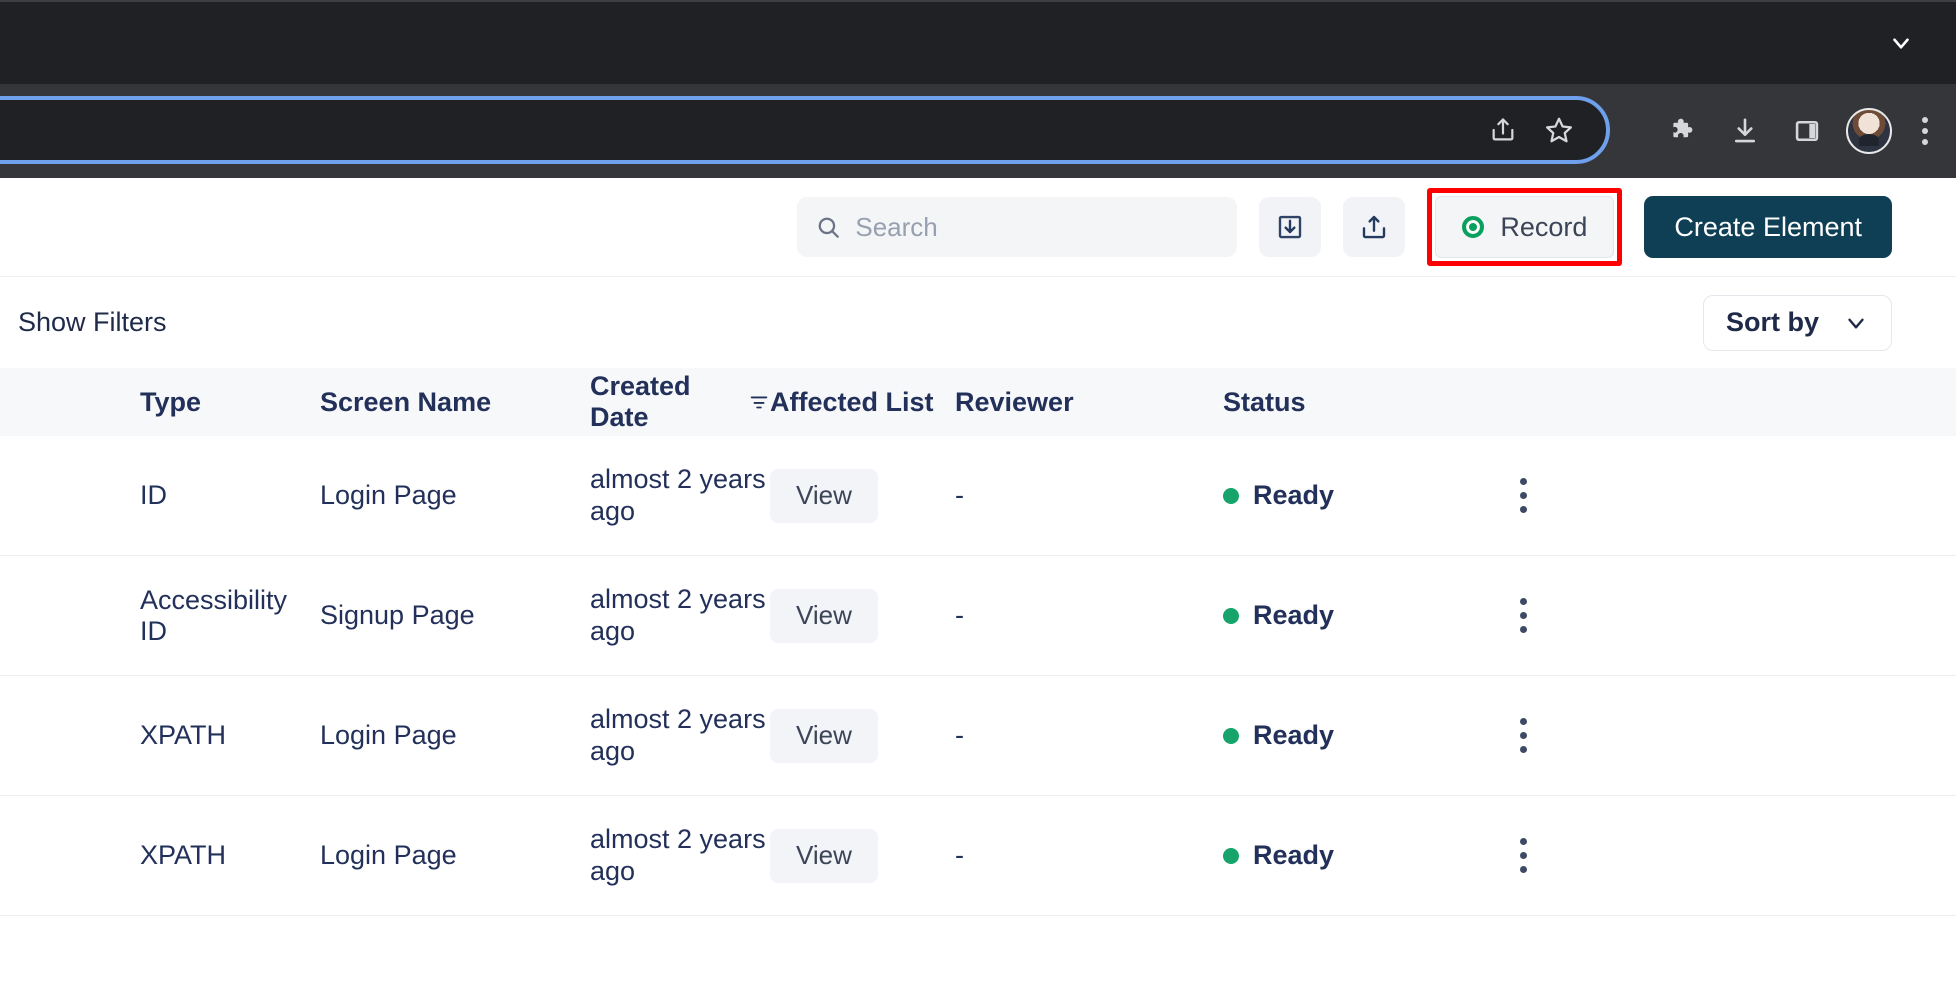 Image resolution: width=1956 pixels, height=986 pixels. What do you see at coordinates (1925, 131) in the screenshot?
I see `three-dot-menu-icon` at bounding box center [1925, 131].